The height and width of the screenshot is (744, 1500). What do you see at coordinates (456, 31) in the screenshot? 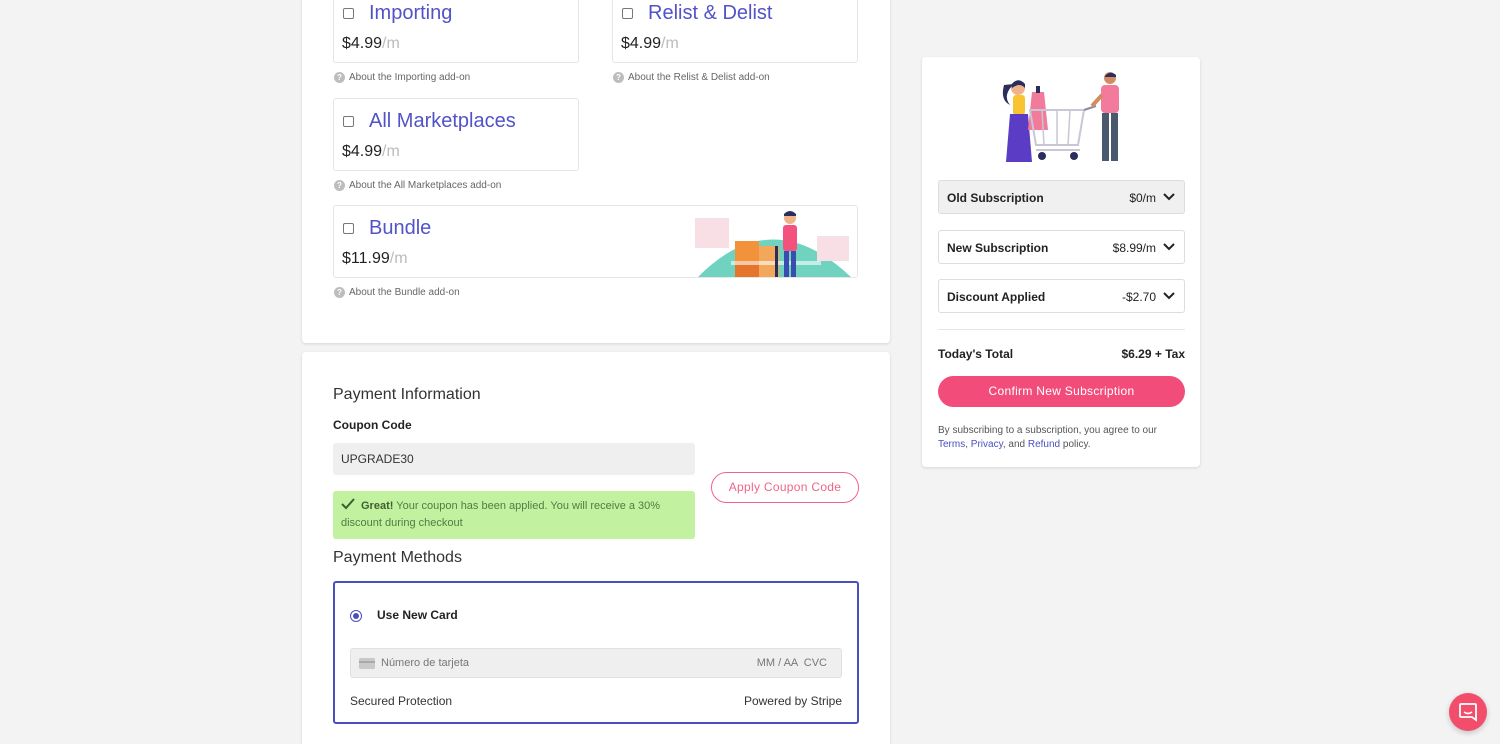
I see `addon-importing: Importing $4.99/m` at bounding box center [456, 31].